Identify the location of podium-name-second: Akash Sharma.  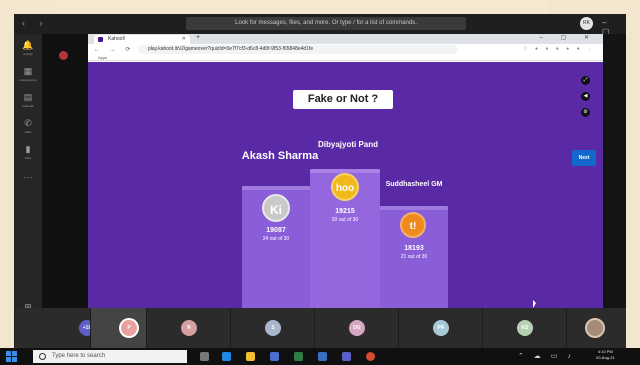
(280, 156).